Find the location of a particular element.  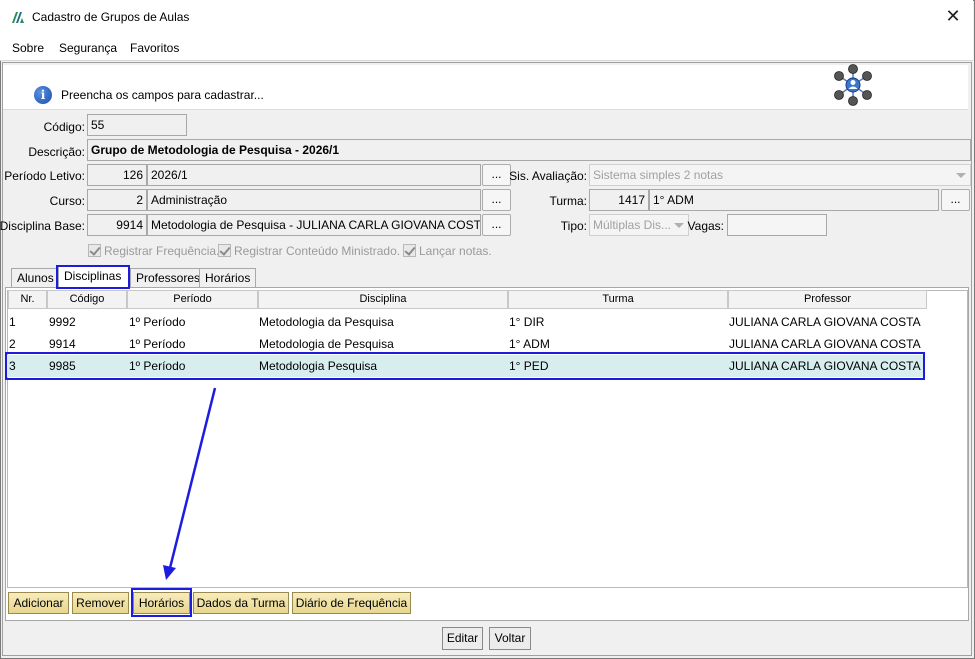

menu-bar: Sobre Segurança Favoritos is located at coordinates (486, 47).